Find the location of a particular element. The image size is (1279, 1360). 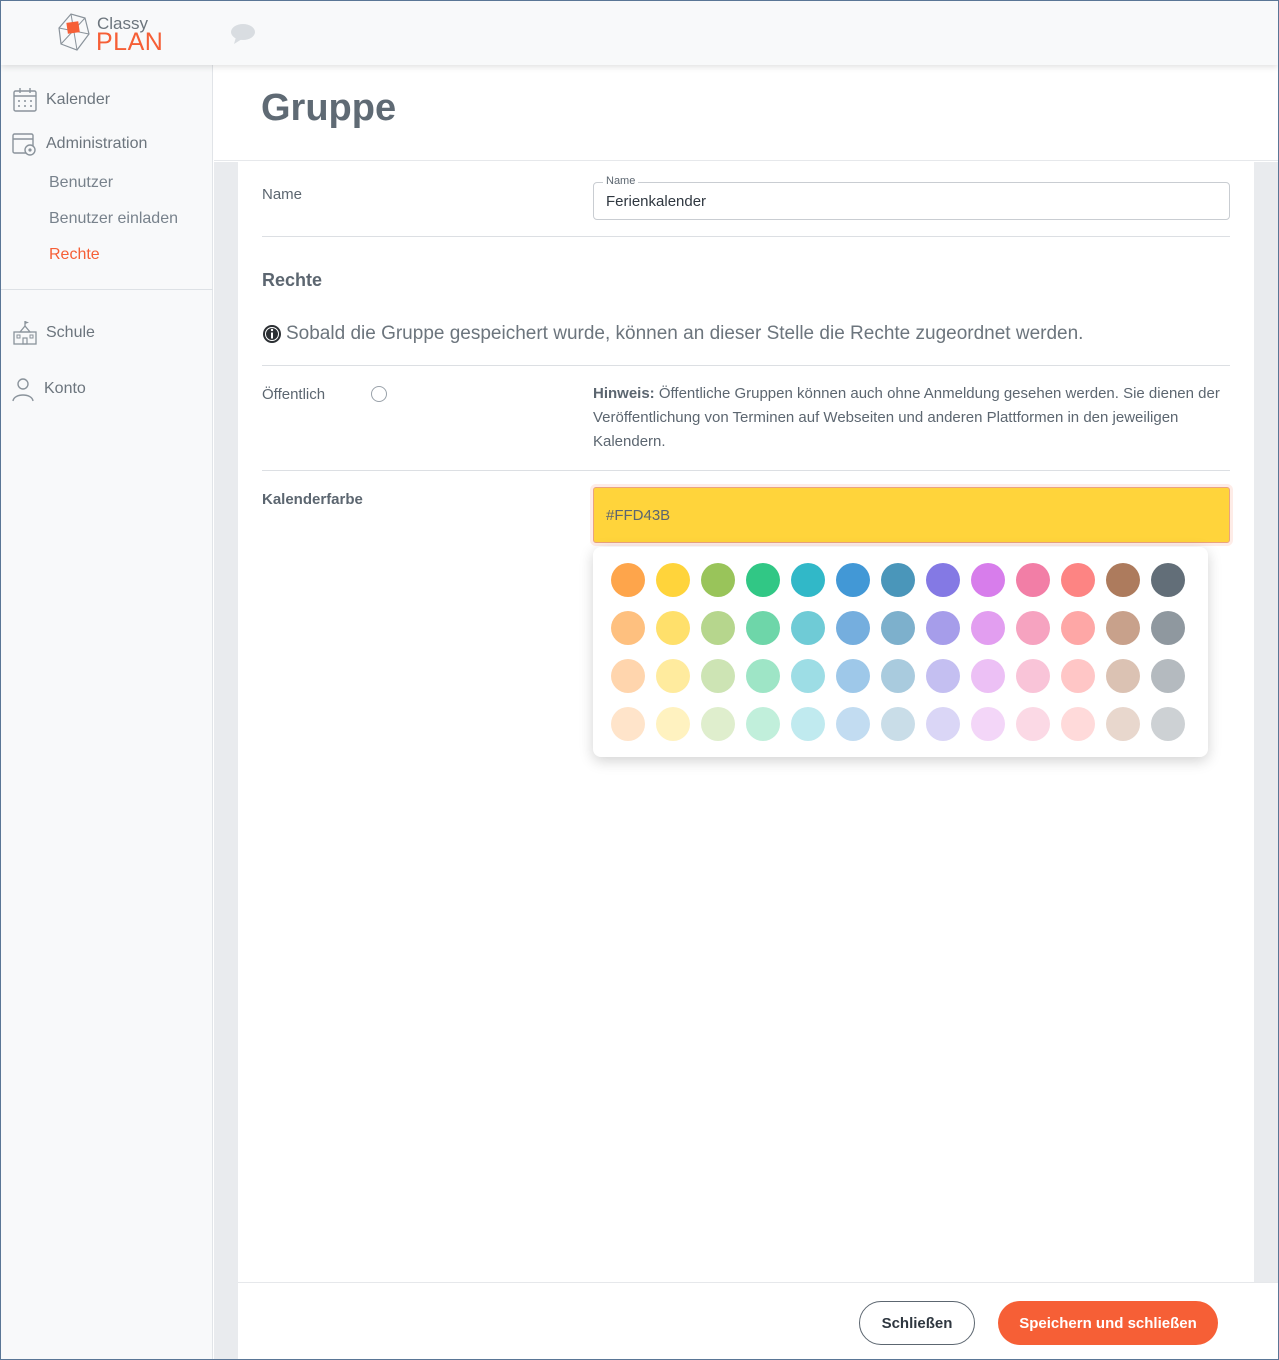

calendar-icon is located at coordinates (25, 100).